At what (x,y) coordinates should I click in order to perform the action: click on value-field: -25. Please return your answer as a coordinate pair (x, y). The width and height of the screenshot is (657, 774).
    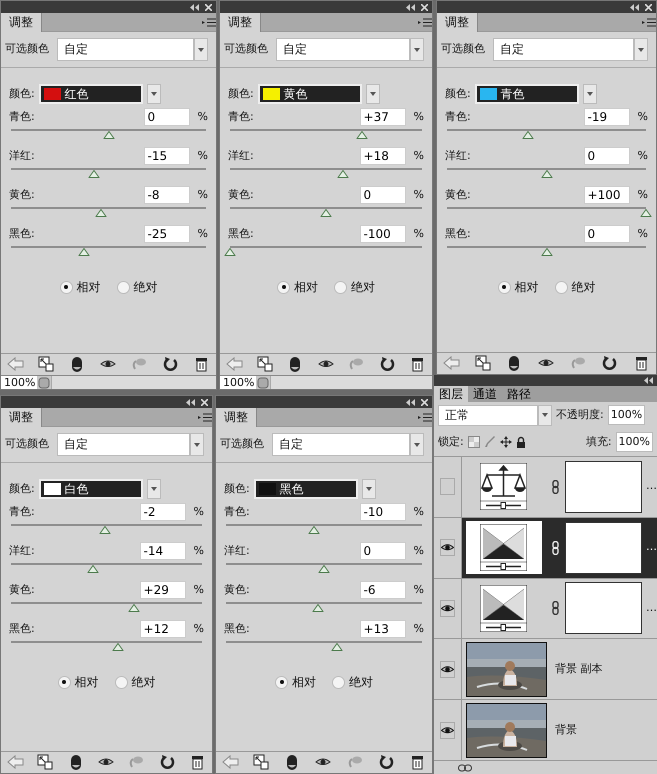
    Looking at the image, I should click on (167, 234).